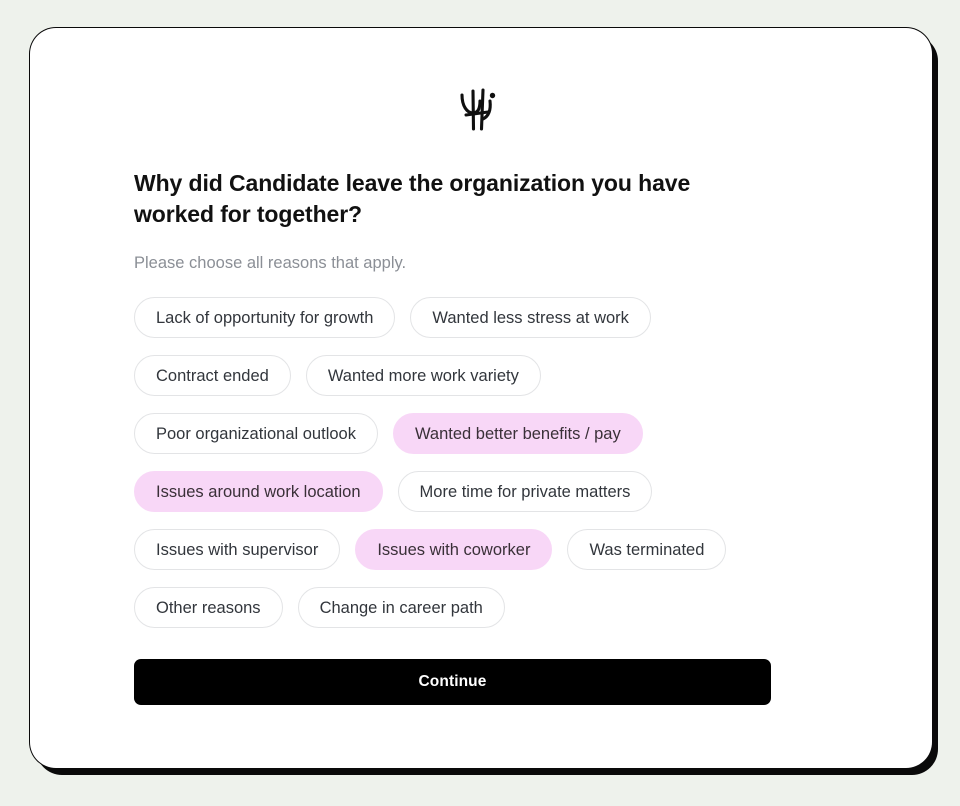 This screenshot has width=960, height=806. Describe the element at coordinates (237, 550) in the screenshot. I see `reason-chip-issues-with-supervisor: Issues with supervisor` at that location.